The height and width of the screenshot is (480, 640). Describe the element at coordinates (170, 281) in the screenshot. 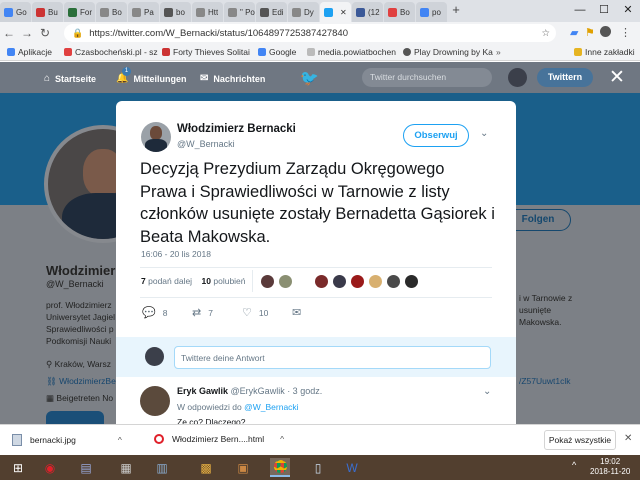

I see `retweet-label: podań dalej` at that location.